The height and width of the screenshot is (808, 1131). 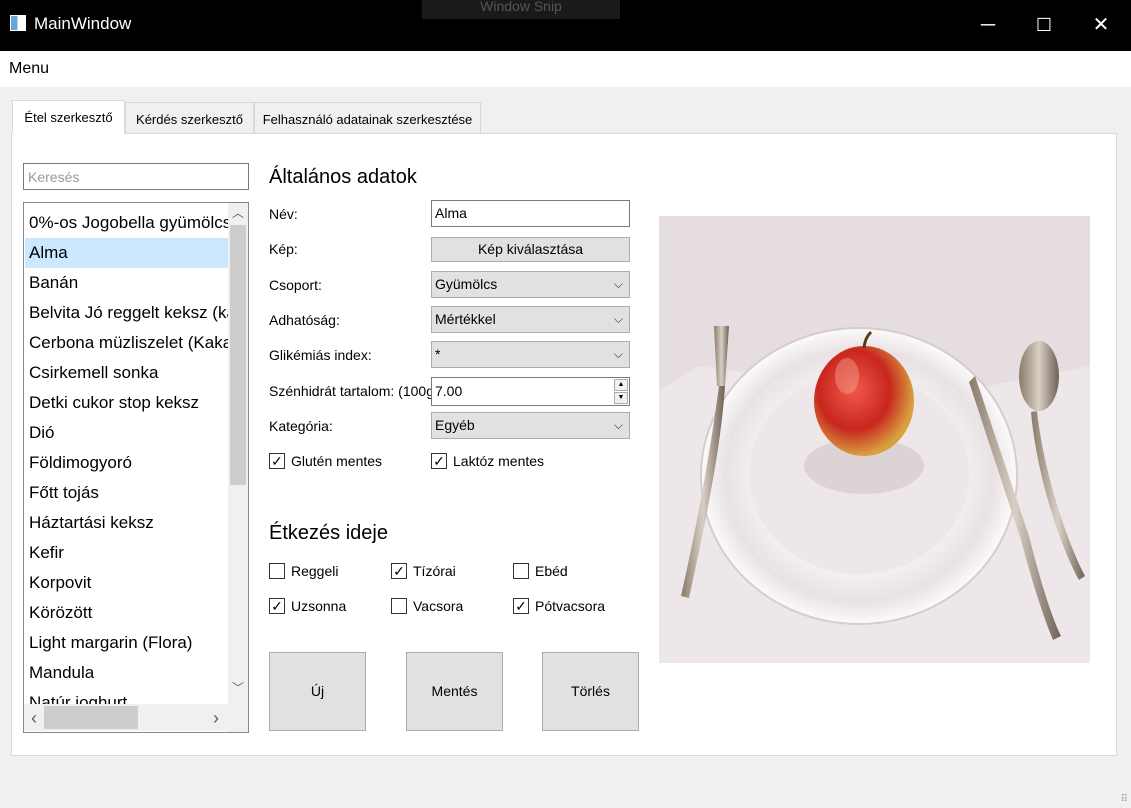 I want to click on list-item: Dió, so click(x=126, y=433).